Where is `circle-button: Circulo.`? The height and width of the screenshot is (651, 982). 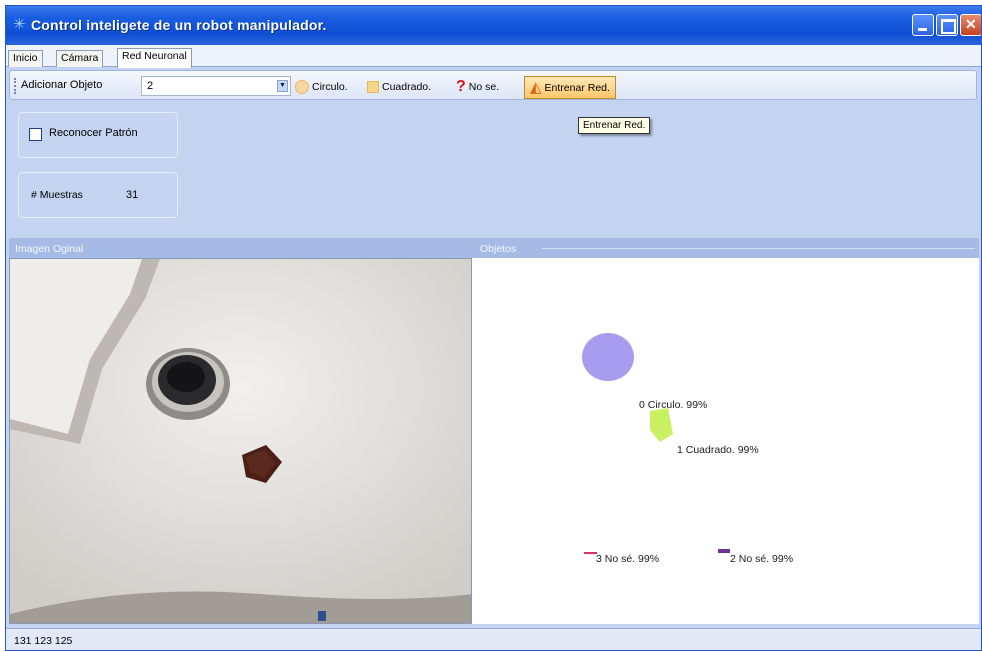 circle-button: Circulo. is located at coordinates (321, 87).